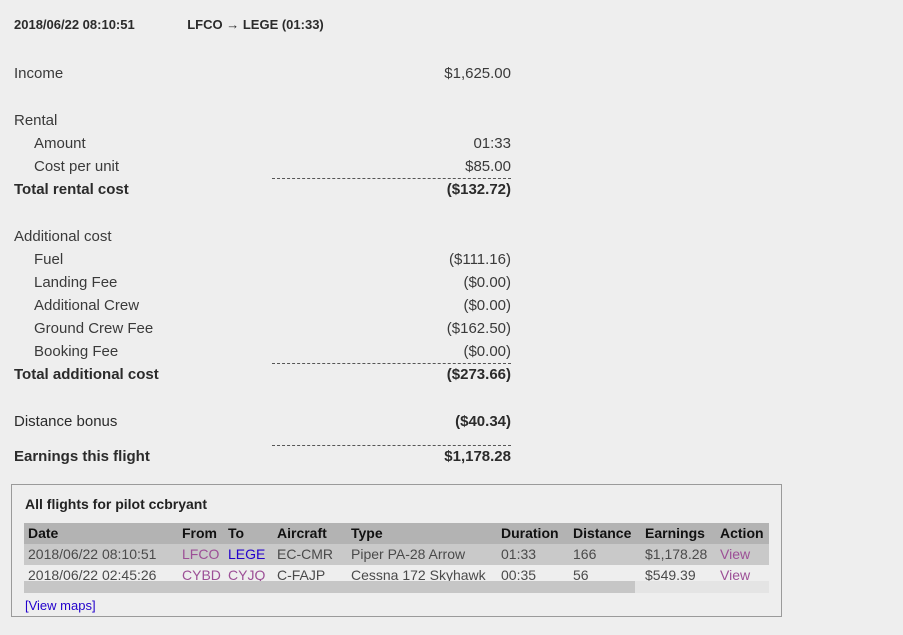 Image resolution: width=903 pixels, height=635 pixels. Describe the element at coordinates (265, 456) in the screenshot. I see `earnings-row: Earnings this flight $1,178.28` at that location.